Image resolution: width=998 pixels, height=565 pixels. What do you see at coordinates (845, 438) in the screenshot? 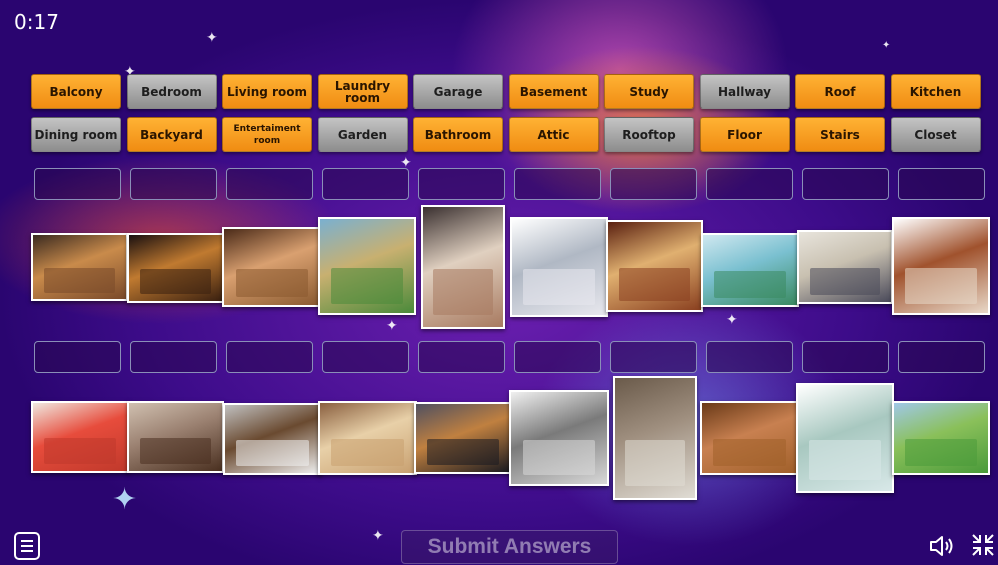
I see `photo-bathroom` at bounding box center [845, 438].